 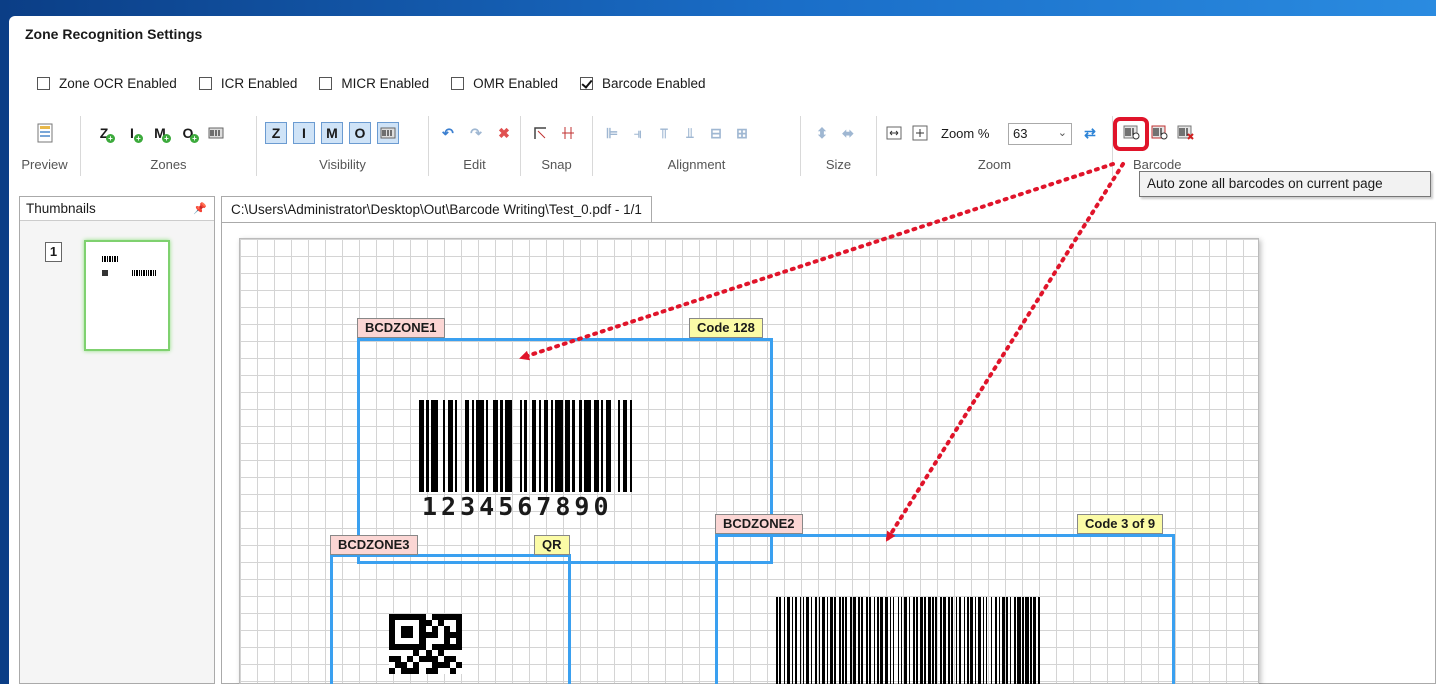 What do you see at coordinates (642, 83) in the screenshot?
I see `barcode-checkbox: Barcode Enabled` at bounding box center [642, 83].